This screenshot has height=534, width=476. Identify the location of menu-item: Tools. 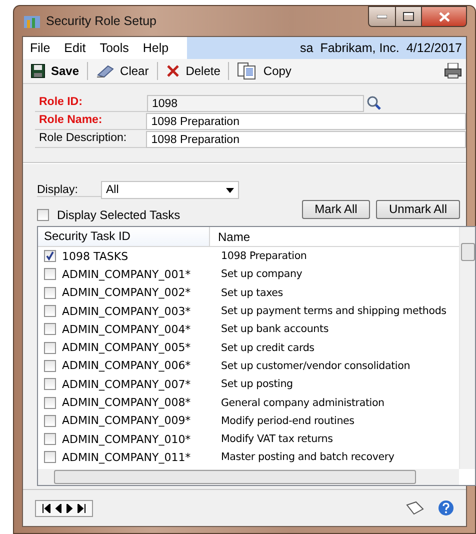
(114, 48).